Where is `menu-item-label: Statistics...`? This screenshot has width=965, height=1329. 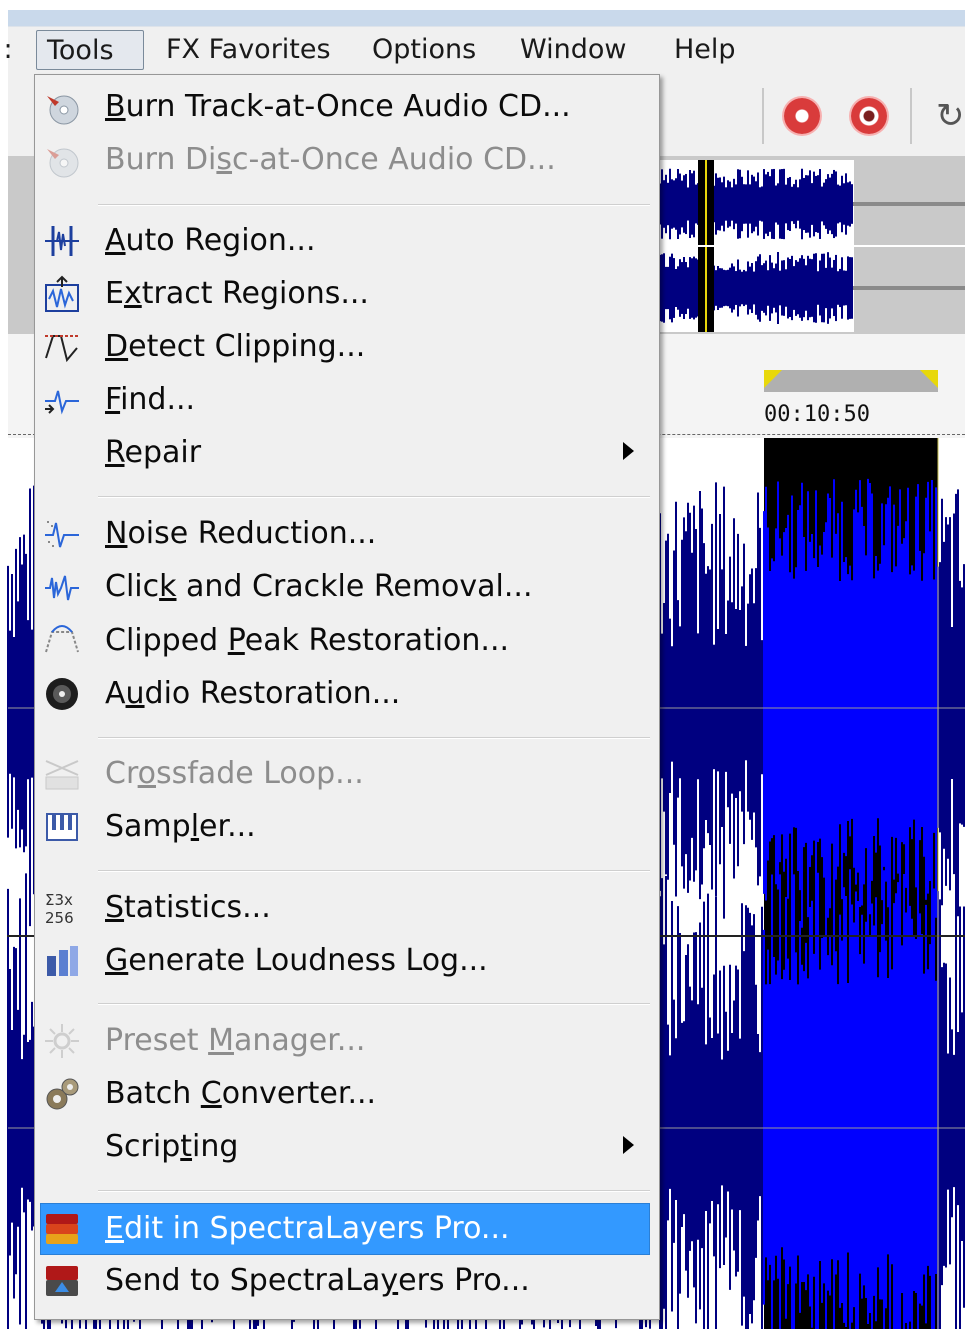
menu-item-label: Statistics... is located at coordinates (188, 907).